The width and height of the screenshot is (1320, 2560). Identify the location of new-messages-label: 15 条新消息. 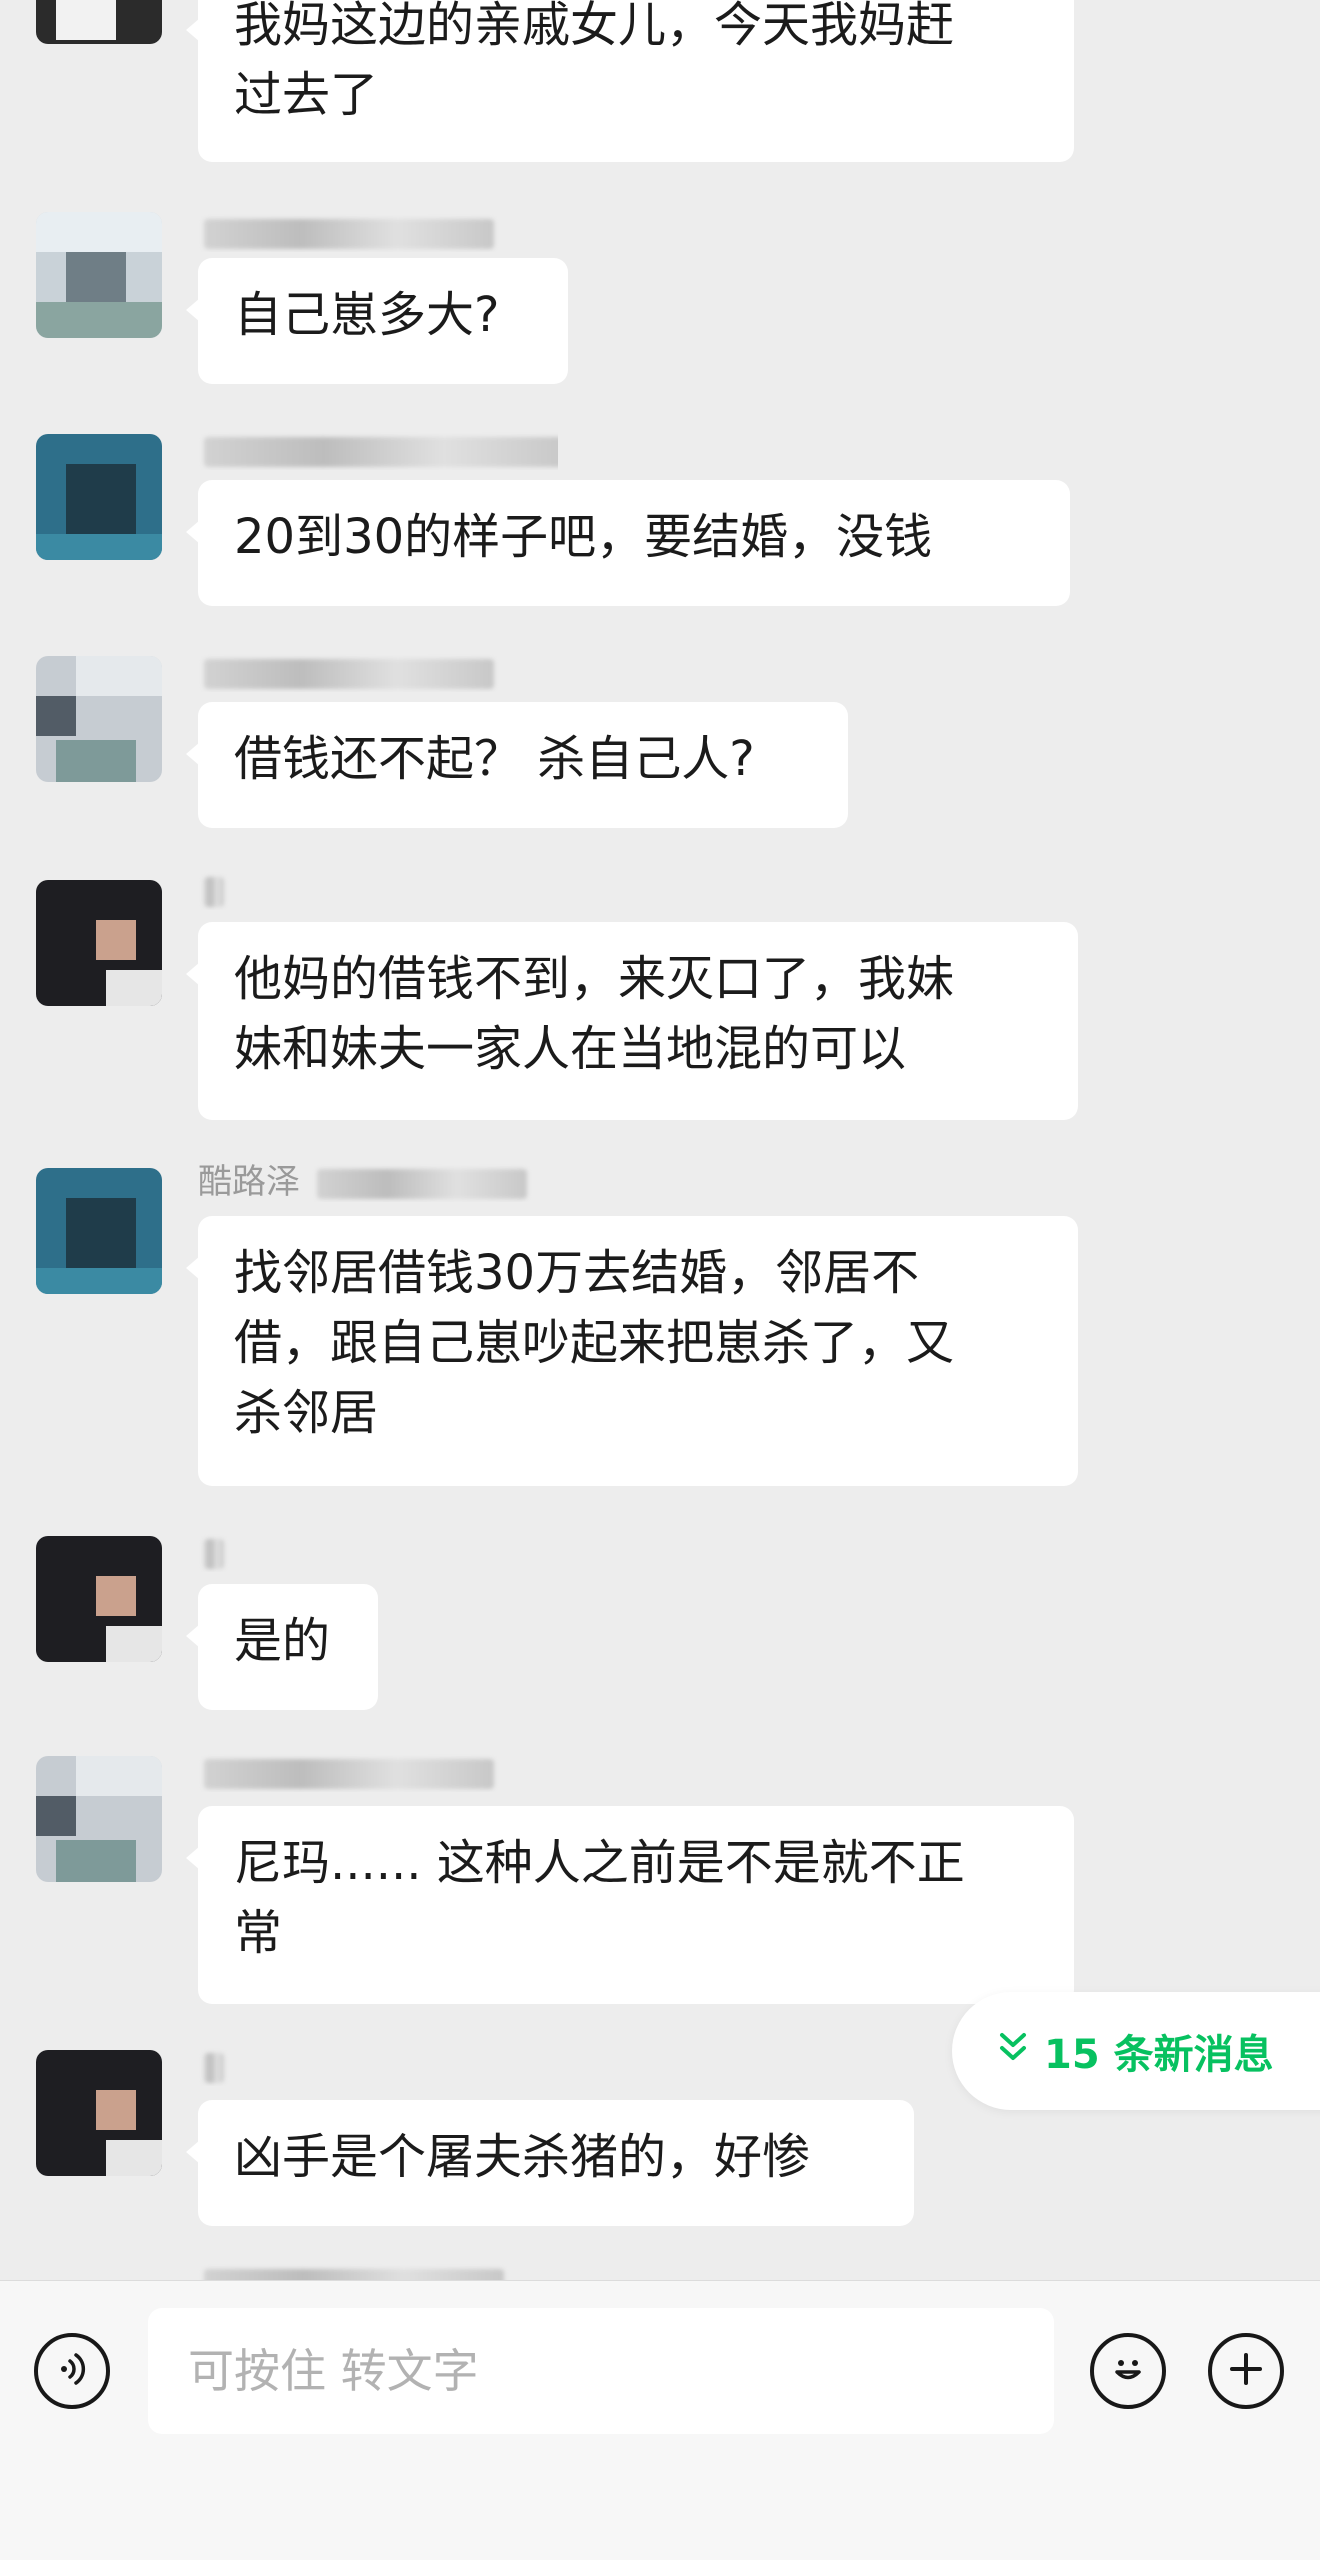
(1159, 2055).